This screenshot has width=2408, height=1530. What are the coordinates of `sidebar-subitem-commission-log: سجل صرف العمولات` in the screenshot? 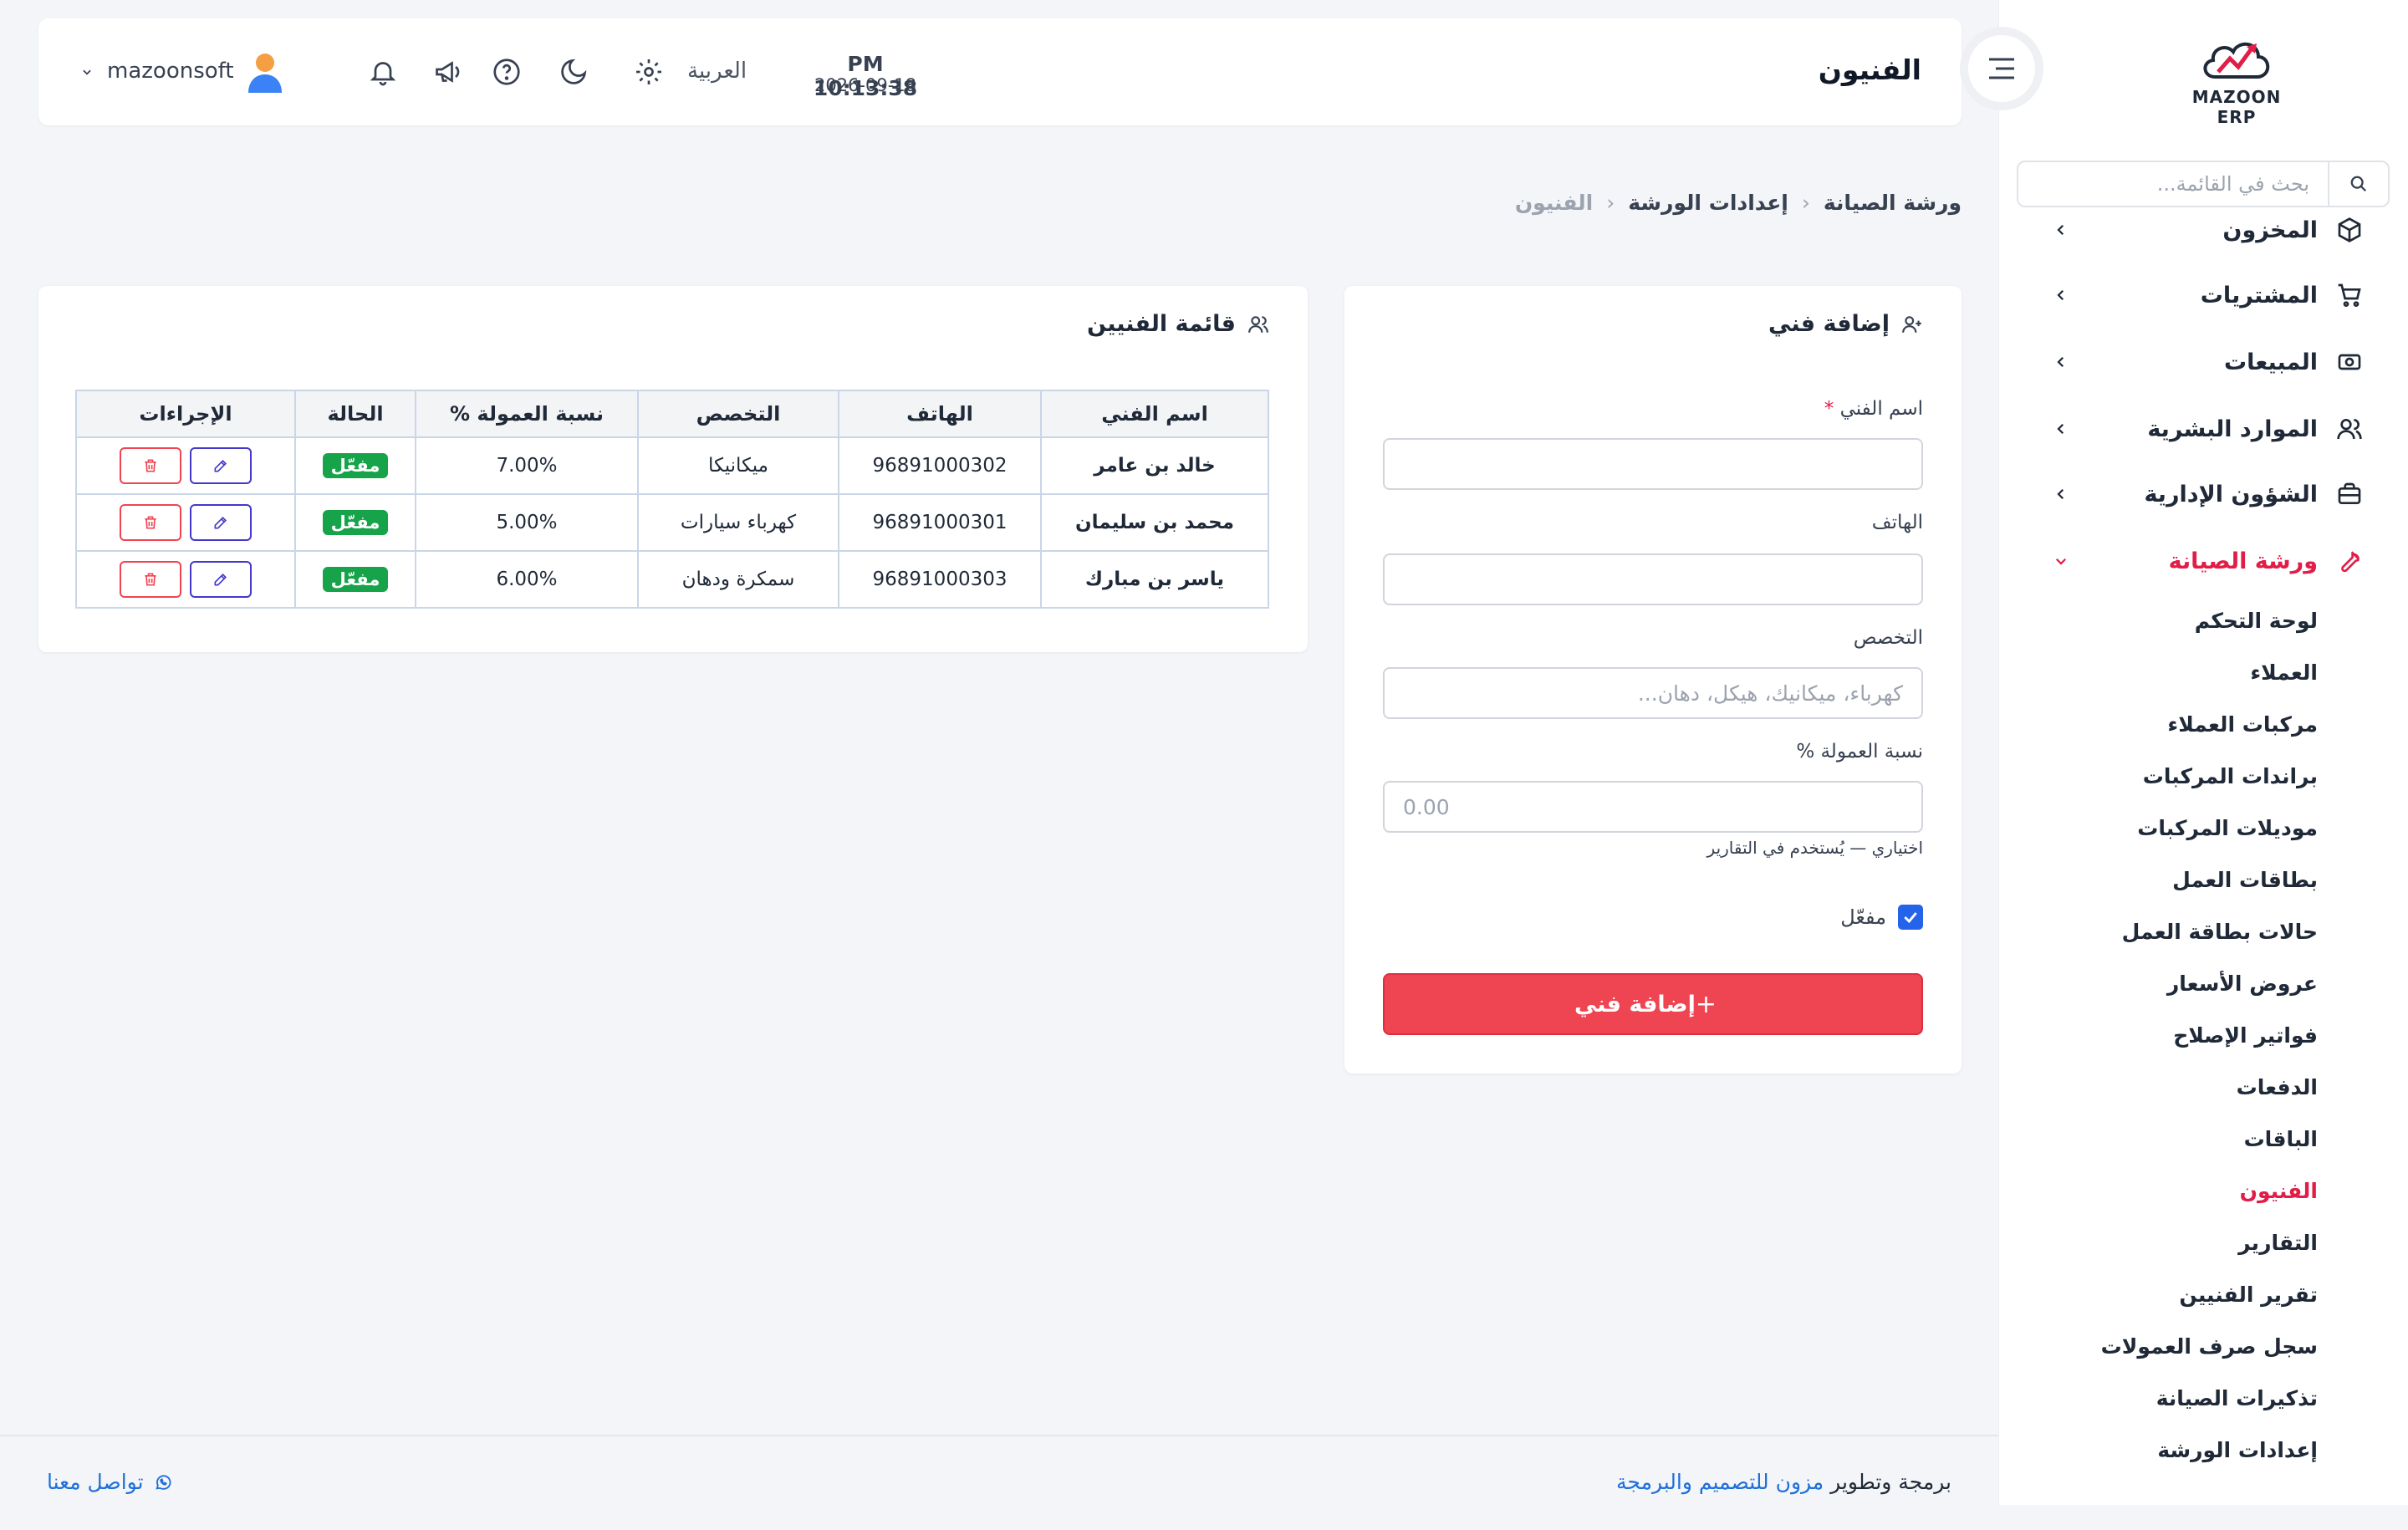 It's located at (2210, 1346).